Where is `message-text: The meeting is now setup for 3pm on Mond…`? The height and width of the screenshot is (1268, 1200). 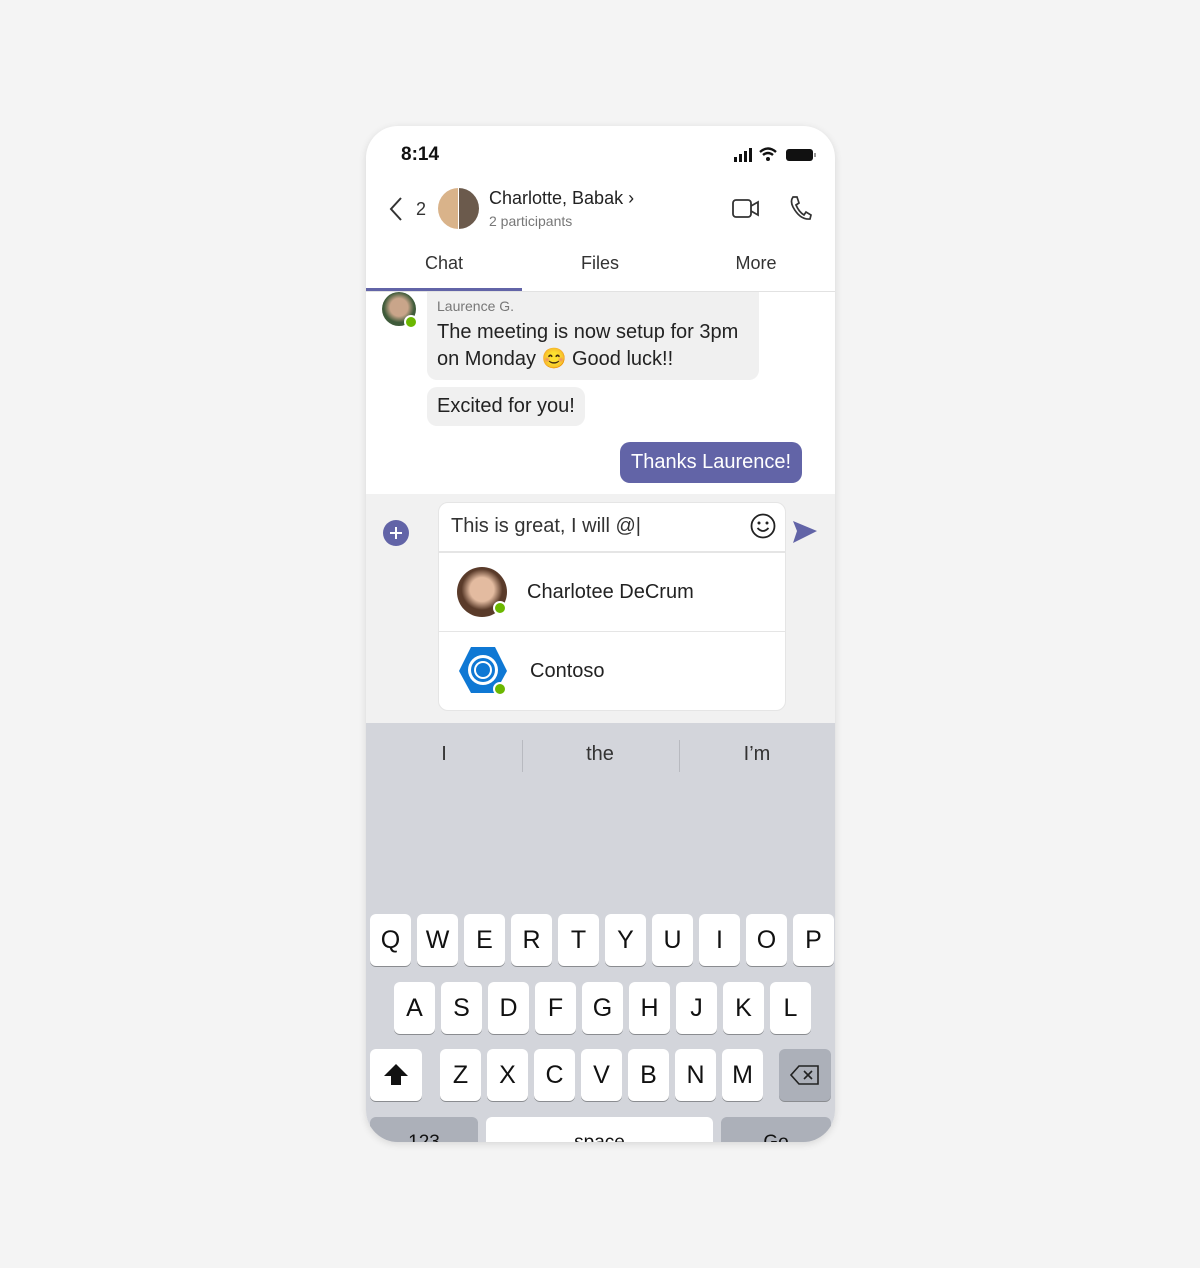
message-text: The meeting is now setup for 3pm on Mond… is located at coordinates (588, 345).